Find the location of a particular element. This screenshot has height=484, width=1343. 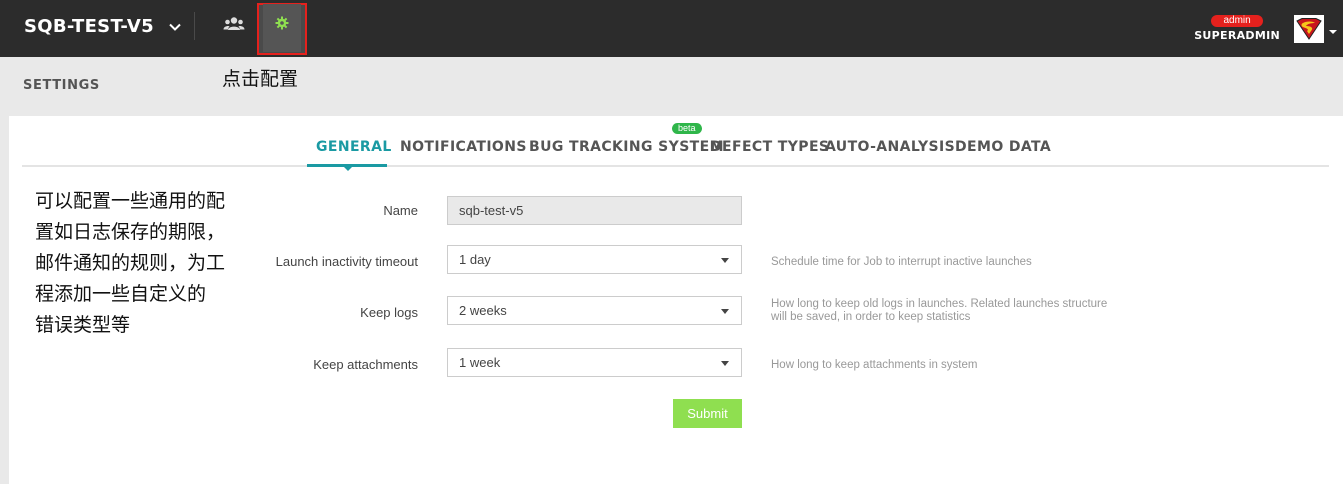

gear-icon is located at coordinates (282, 23).